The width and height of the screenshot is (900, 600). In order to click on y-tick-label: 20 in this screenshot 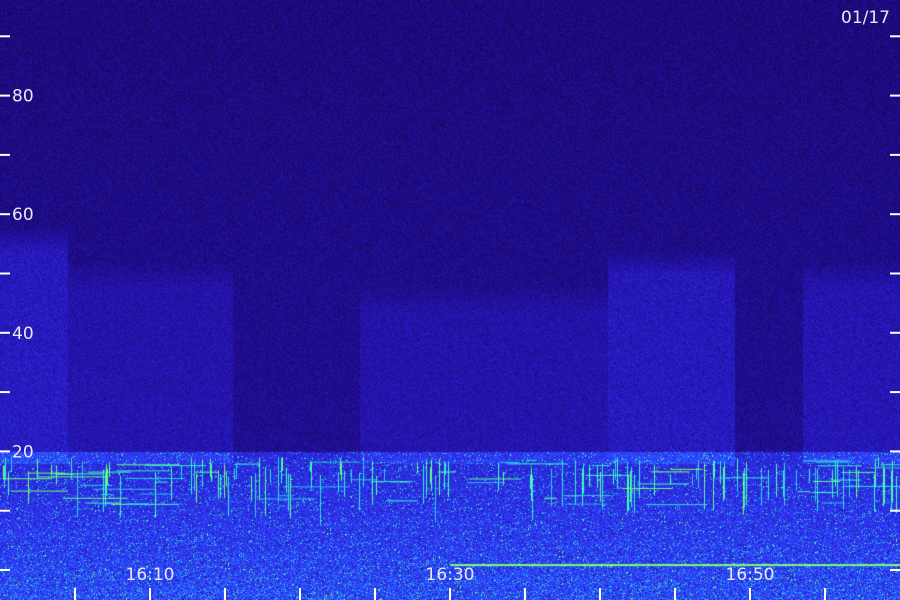, I will do `click(23, 452)`.